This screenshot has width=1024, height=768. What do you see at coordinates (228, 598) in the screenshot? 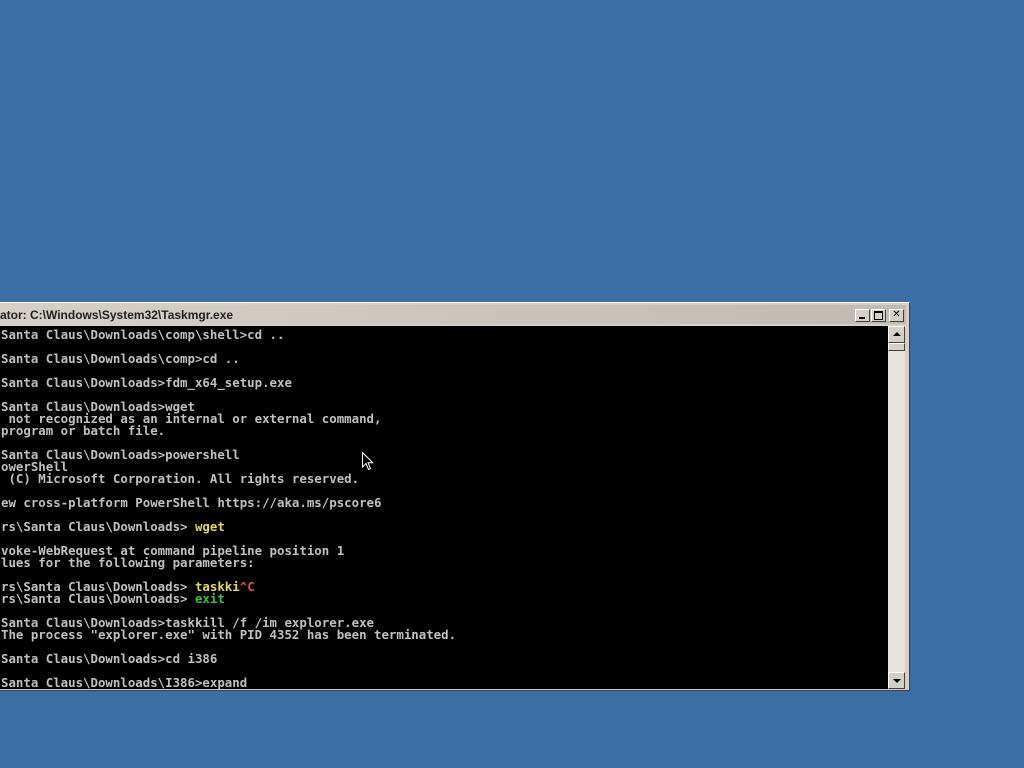
I see `console-line: rs\Santa Claus\Downloads> exit` at bounding box center [228, 598].